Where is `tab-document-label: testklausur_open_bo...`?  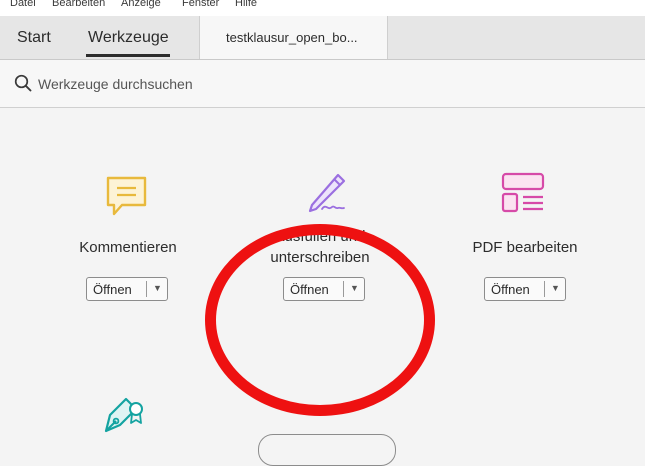 tab-document-label: testklausur_open_bo... is located at coordinates (292, 37).